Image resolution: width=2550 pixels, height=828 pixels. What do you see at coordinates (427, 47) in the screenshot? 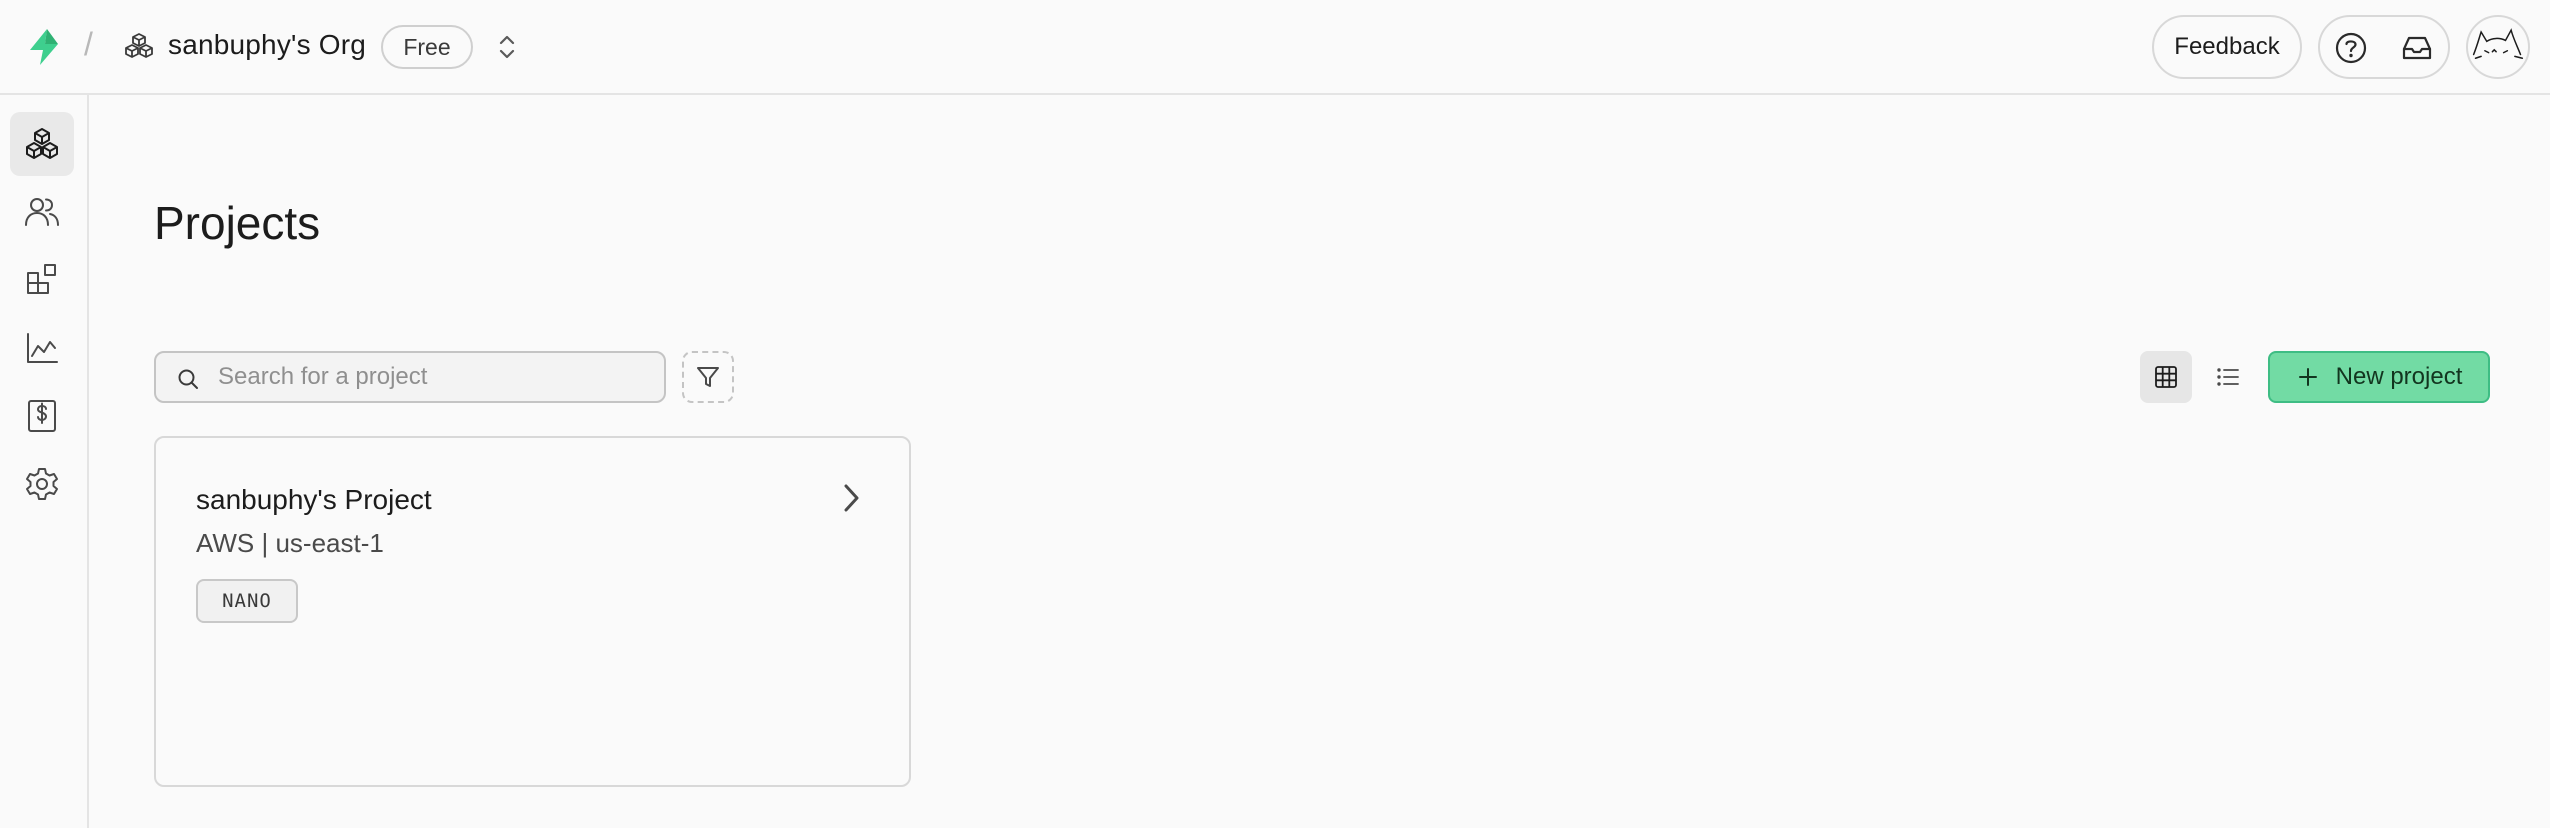
I see `plan-badge: Free` at bounding box center [427, 47].